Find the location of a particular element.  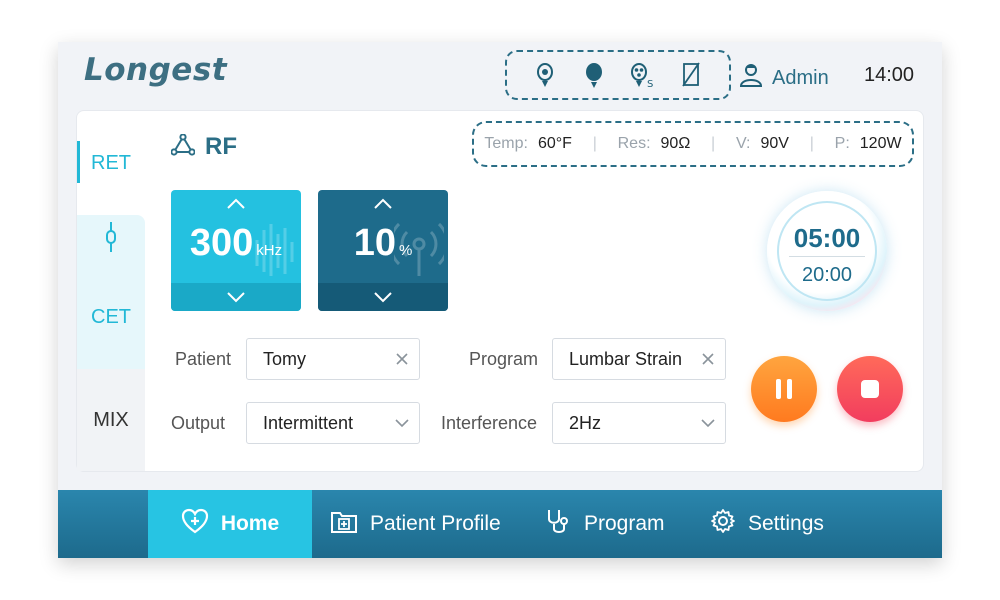

readout-label: Temp is located at coordinates (504, 143).